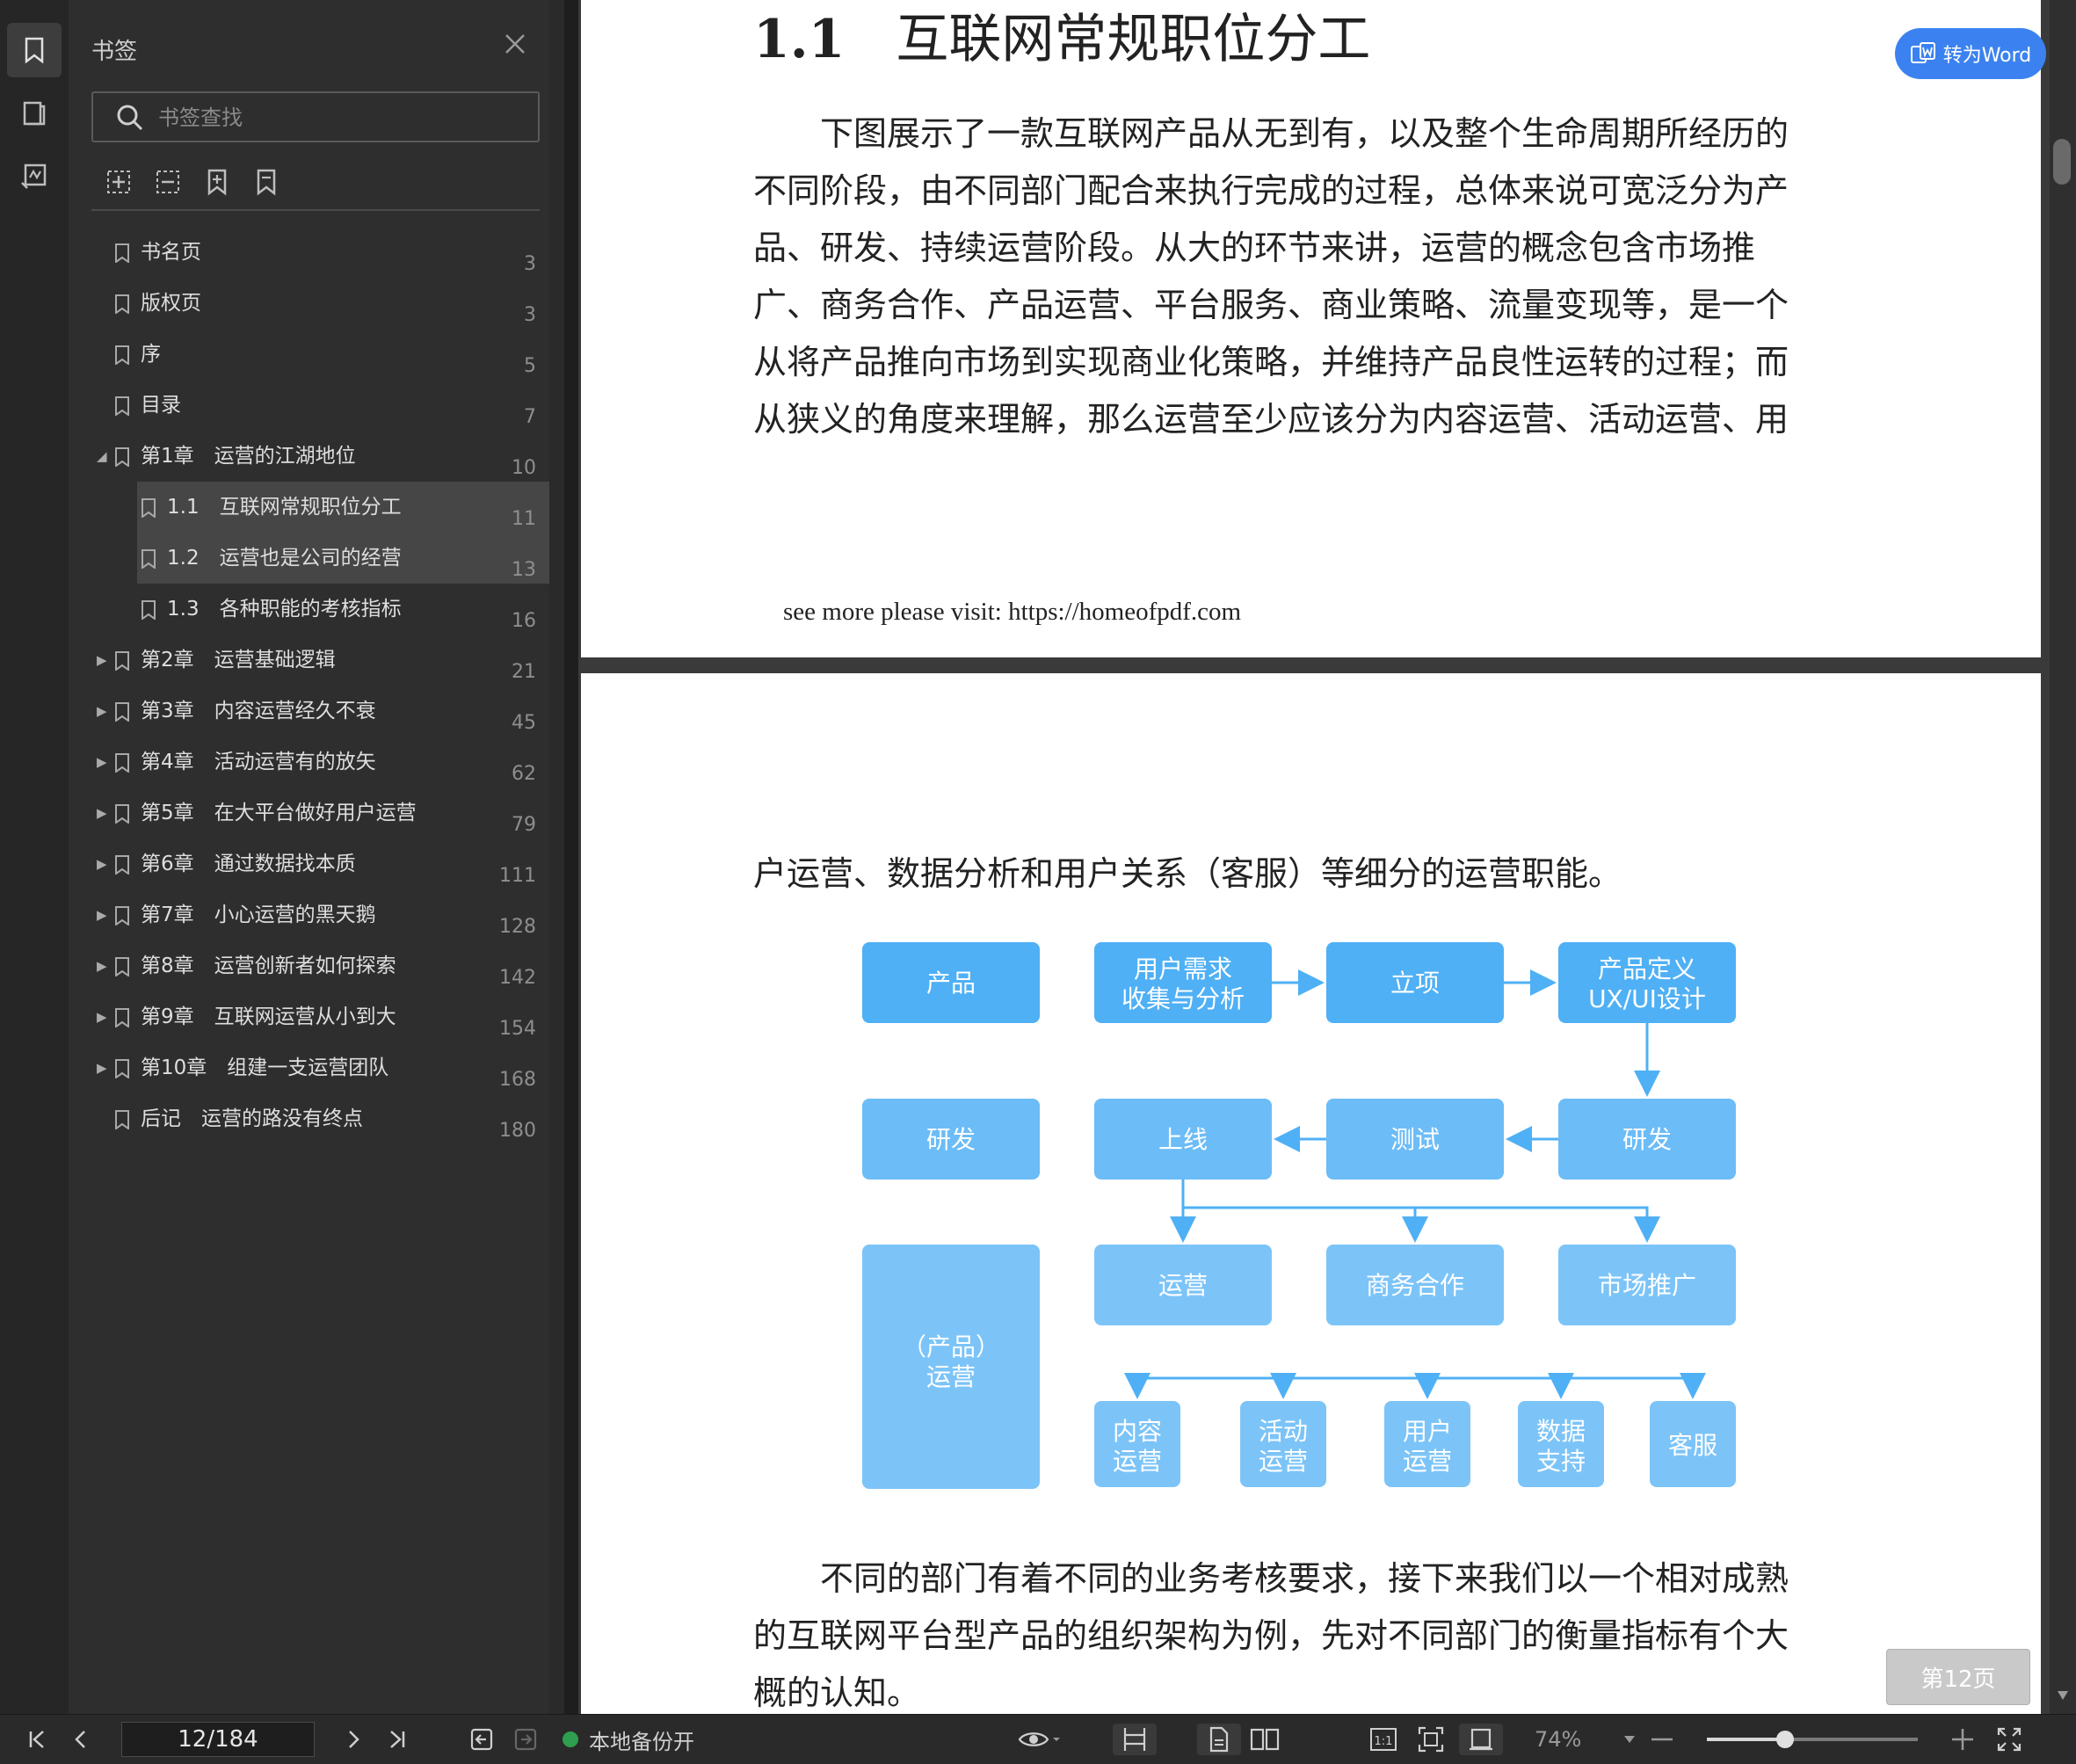  Describe the element at coordinates (321, 1016) in the screenshot. I see `bookmark-item: ▶ 第9章 互联网运营从小到大 154` at that location.